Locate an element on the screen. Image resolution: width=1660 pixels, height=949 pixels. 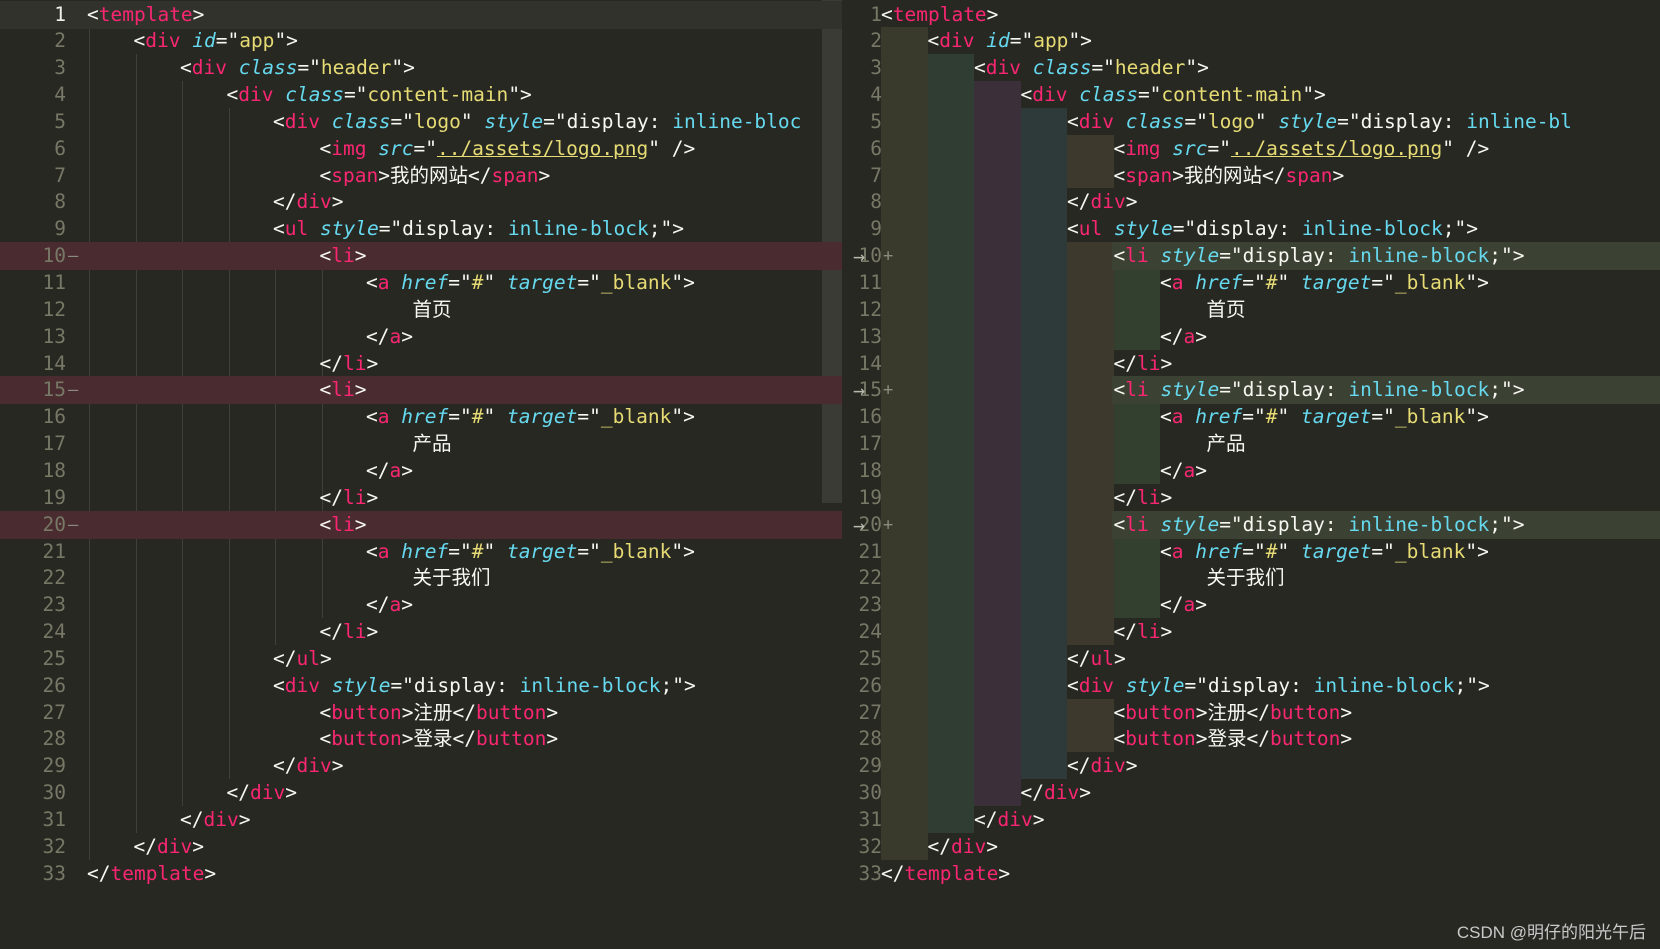
line-number: 7 is located at coordinates (876, 175).